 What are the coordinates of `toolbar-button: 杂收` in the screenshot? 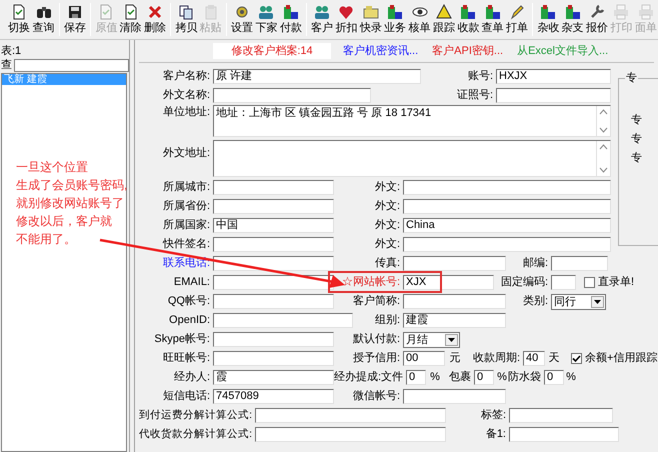 It's located at (548, 19).